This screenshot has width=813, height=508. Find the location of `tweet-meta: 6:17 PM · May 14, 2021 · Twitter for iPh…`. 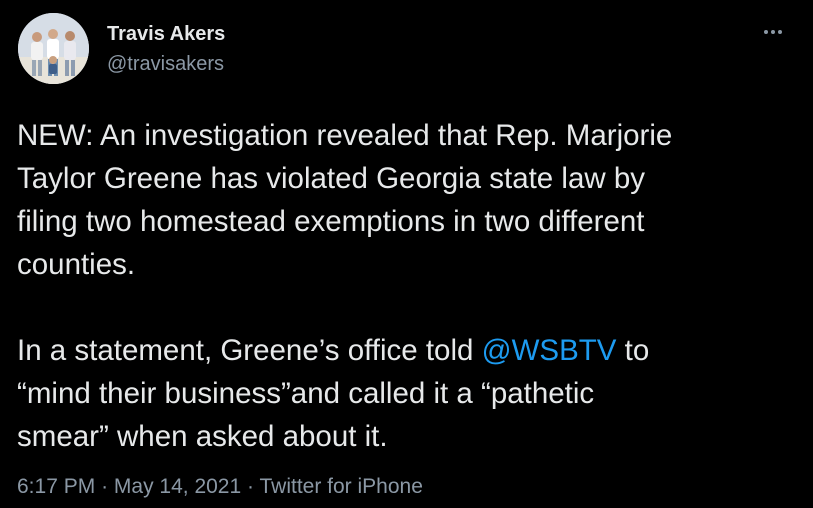

tweet-meta: 6:17 PM · May 14, 2021 · Twitter for iPh… is located at coordinates (220, 487).